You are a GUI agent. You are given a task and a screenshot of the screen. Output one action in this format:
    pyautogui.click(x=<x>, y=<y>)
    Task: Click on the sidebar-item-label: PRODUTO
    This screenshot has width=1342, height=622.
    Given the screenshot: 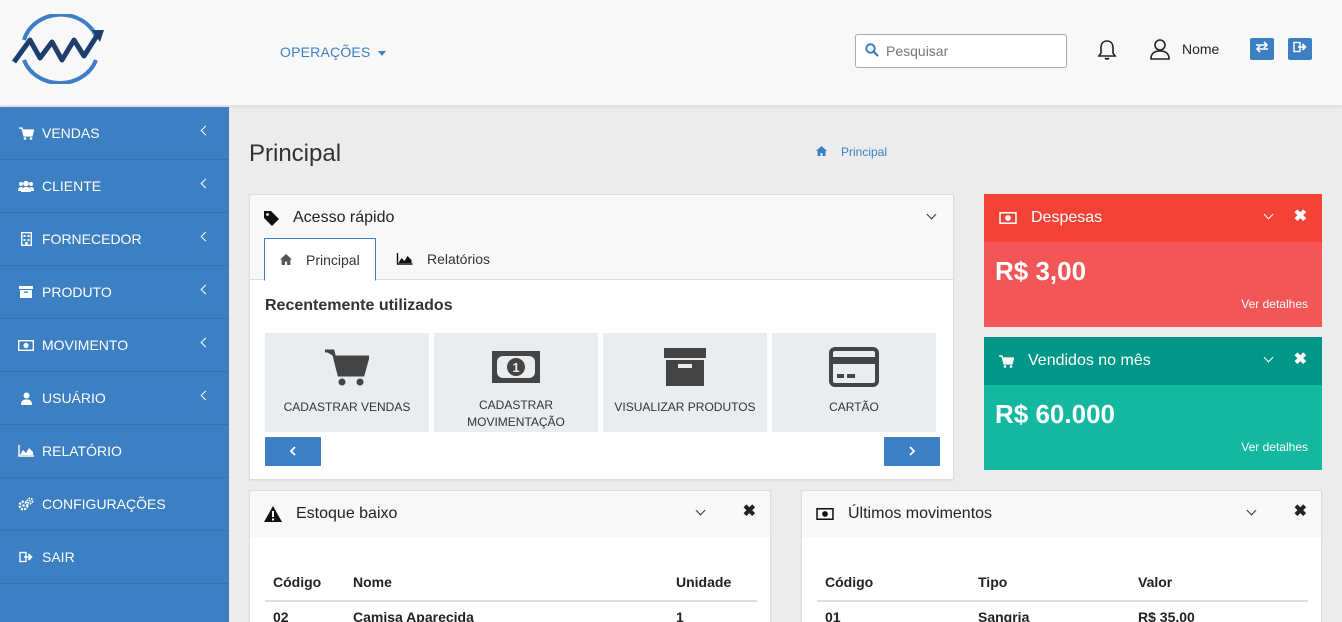 What is the action you would take?
    pyautogui.click(x=77, y=292)
    